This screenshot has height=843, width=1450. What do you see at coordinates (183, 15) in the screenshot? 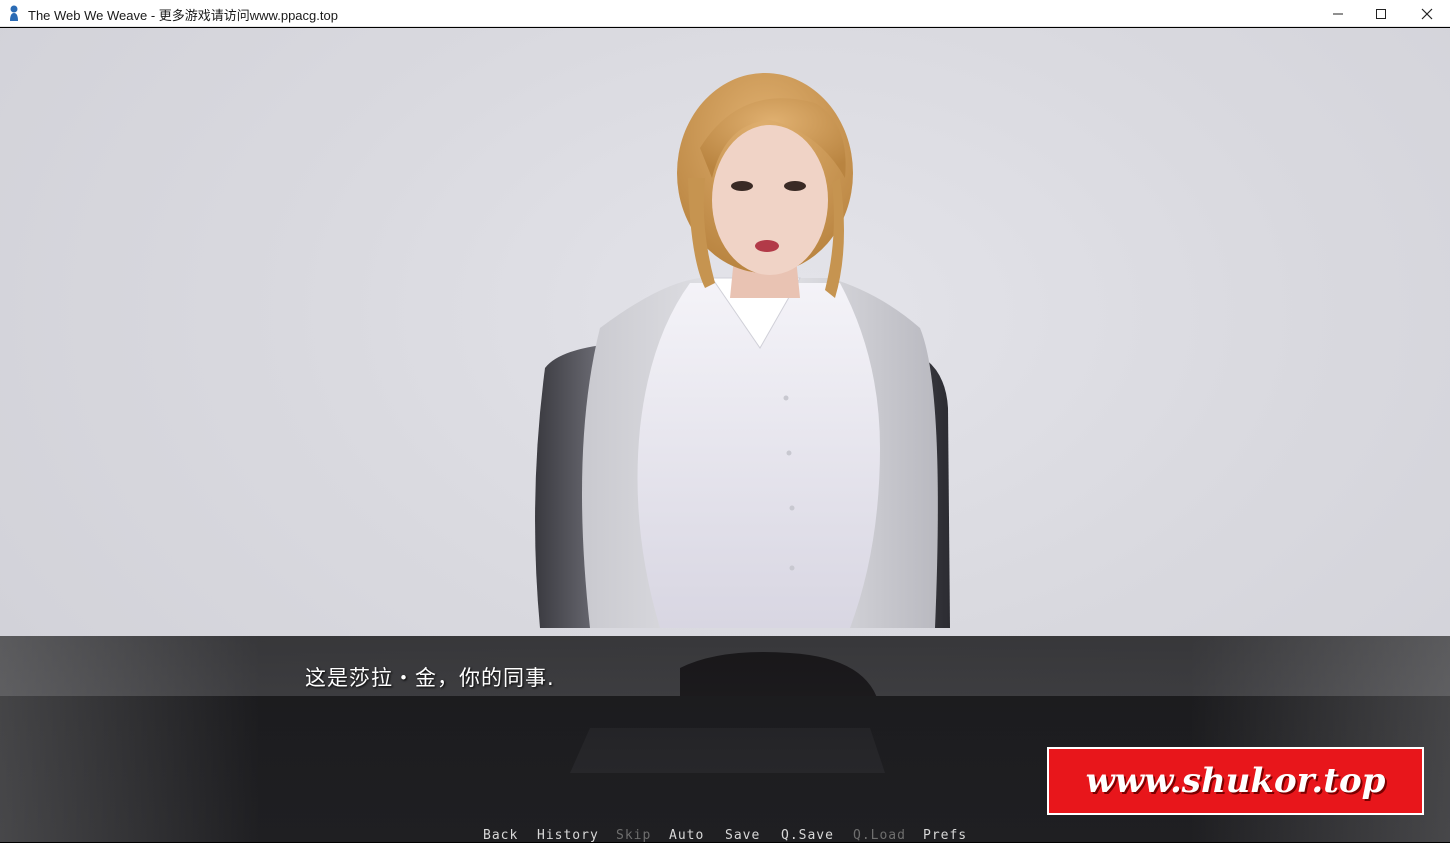
I see `window-title: The Web We Weave - 更多游戏请访问www.ppacg.top` at bounding box center [183, 15].